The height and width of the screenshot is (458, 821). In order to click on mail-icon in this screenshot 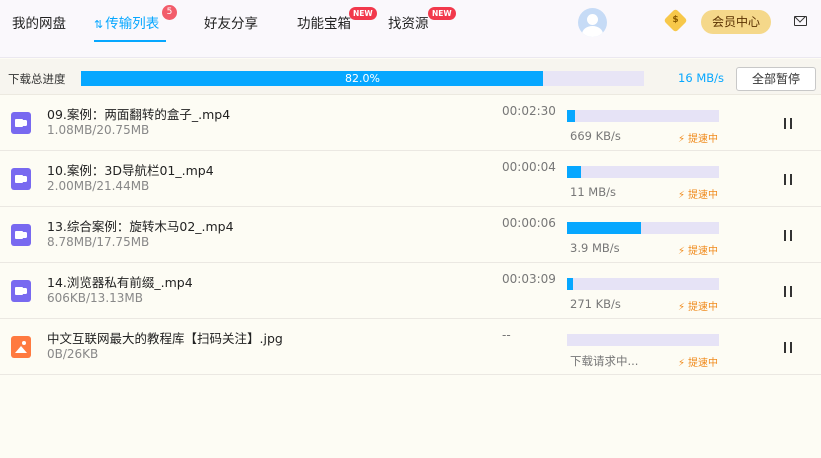, I will do `click(800, 21)`.